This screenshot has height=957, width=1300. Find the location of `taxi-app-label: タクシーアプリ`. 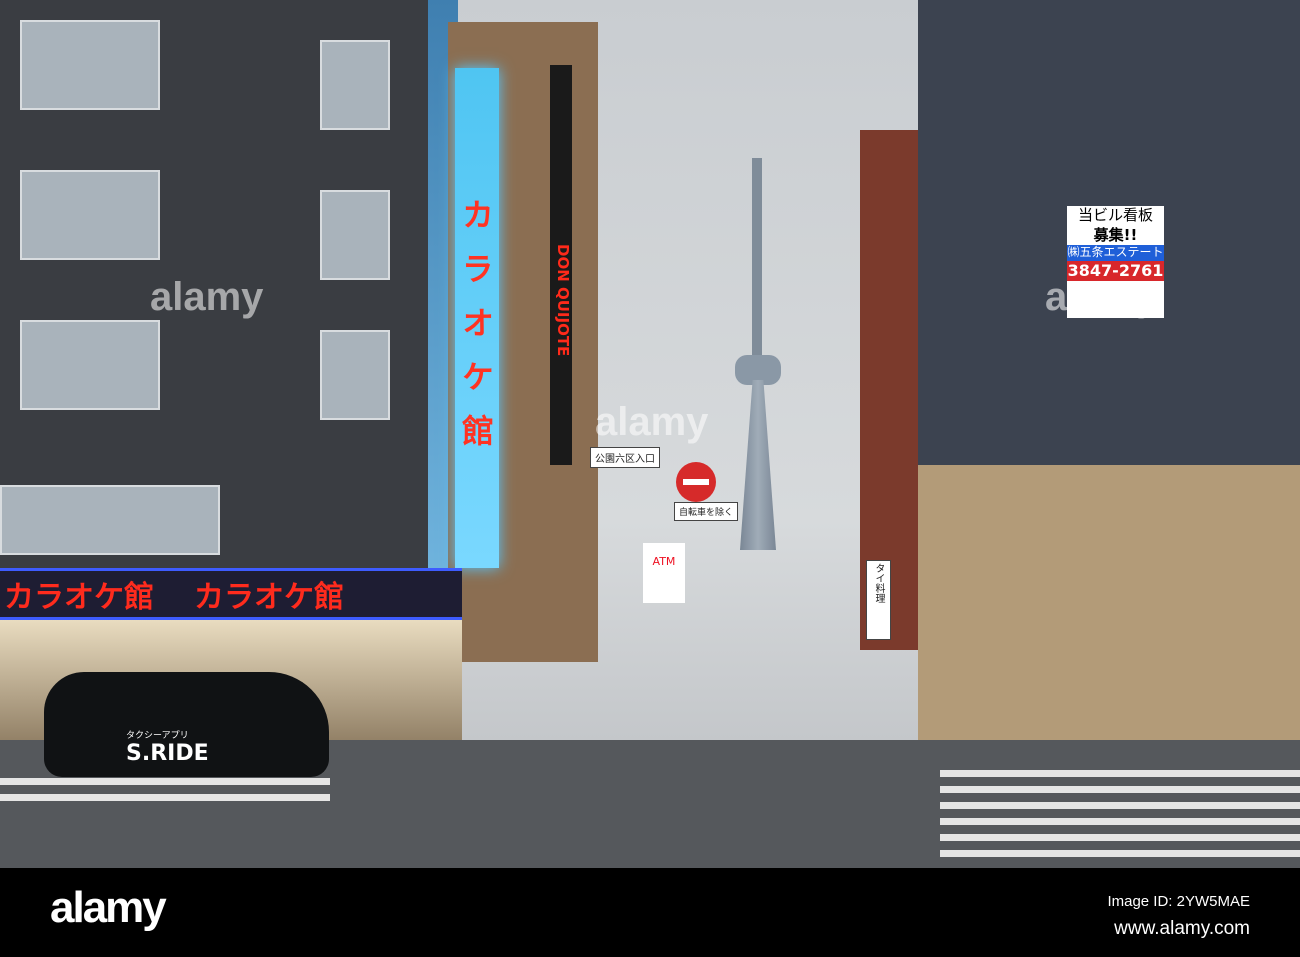

taxi-app-label: タクシーアプリ is located at coordinates (157, 736).